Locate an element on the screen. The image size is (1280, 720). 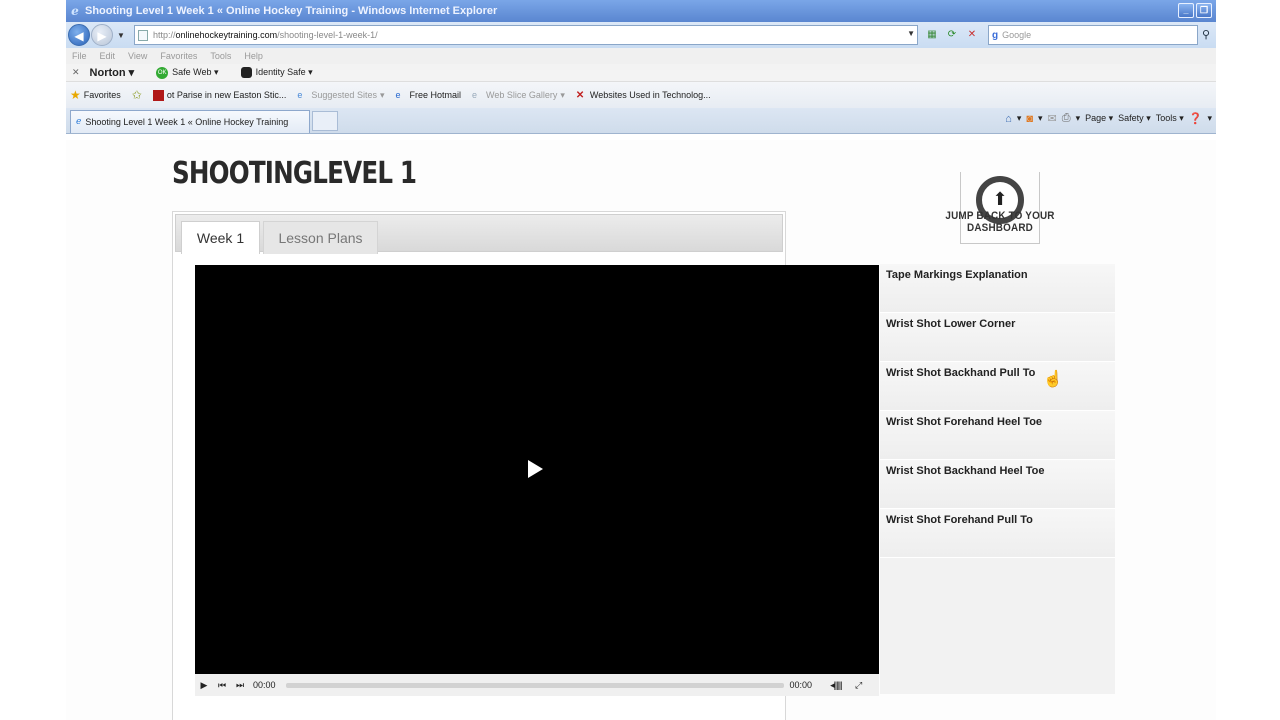
menu-view: View is located at coordinates (137, 56).